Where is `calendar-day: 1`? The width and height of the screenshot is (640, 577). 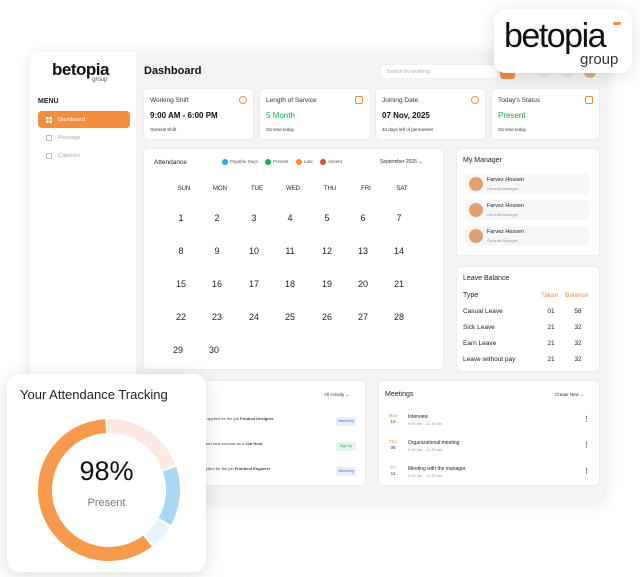 calendar-day: 1 is located at coordinates (181, 218).